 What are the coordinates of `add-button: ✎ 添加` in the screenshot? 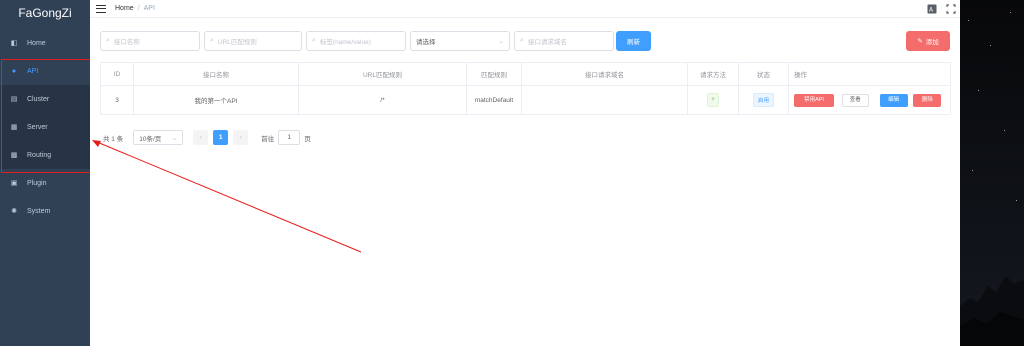 It's located at (928, 41).